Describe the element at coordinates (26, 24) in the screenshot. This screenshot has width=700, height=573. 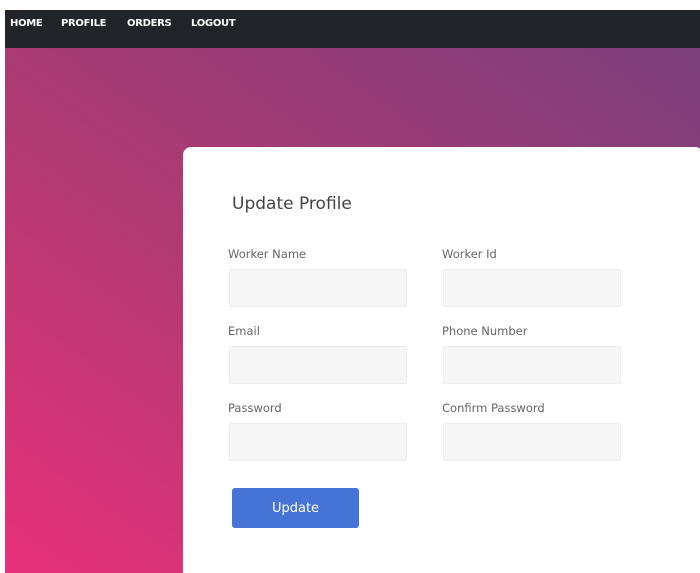
I see `nav-home-link: HOME` at that location.